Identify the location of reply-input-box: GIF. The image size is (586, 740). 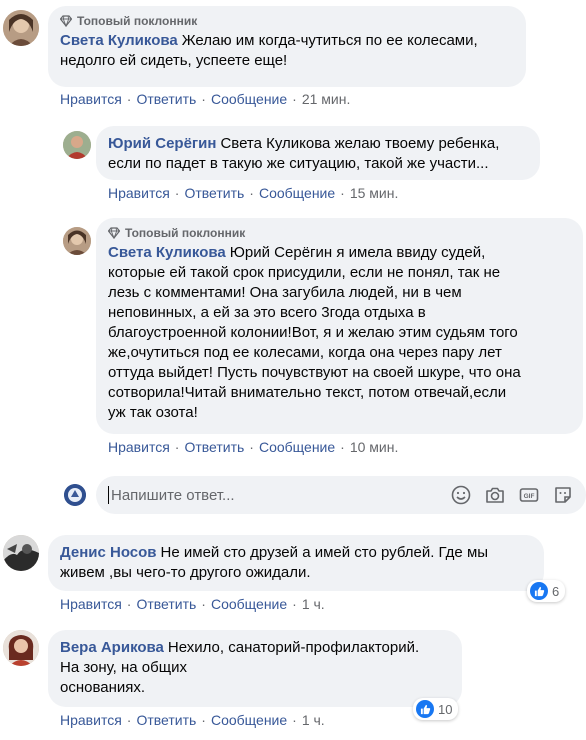
(341, 495).